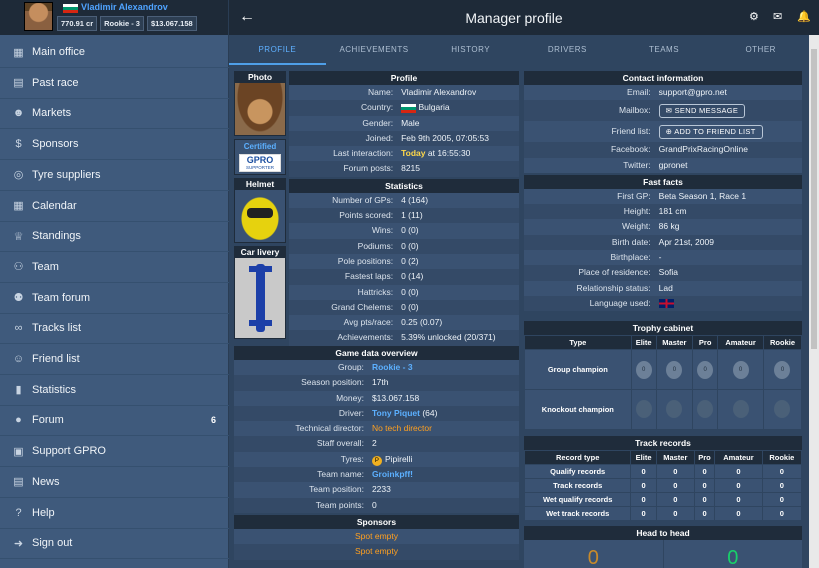 The width and height of the screenshot is (819, 568). What do you see at coordinates (470, 50) in the screenshot?
I see `tab-history: HISTORY` at bounding box center [470, 50].